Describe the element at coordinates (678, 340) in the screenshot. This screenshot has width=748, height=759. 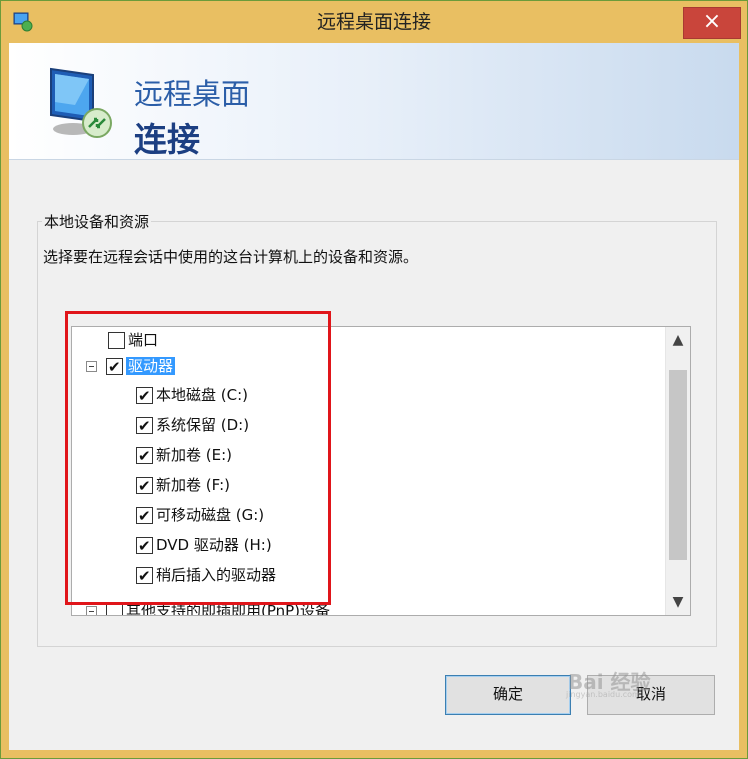
I see `scroll-up-icon: ▲` at that location.